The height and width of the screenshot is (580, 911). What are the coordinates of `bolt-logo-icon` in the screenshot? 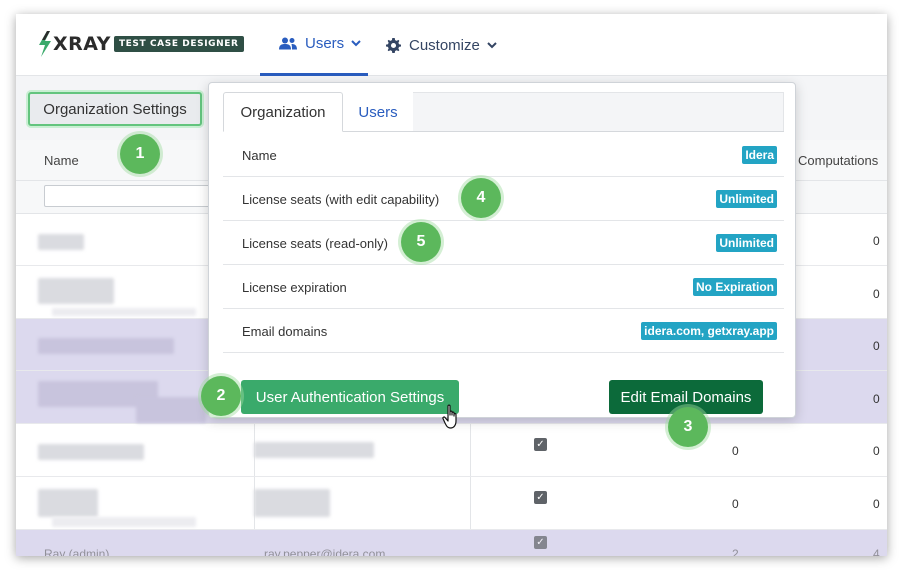 It's located at (45, 44).